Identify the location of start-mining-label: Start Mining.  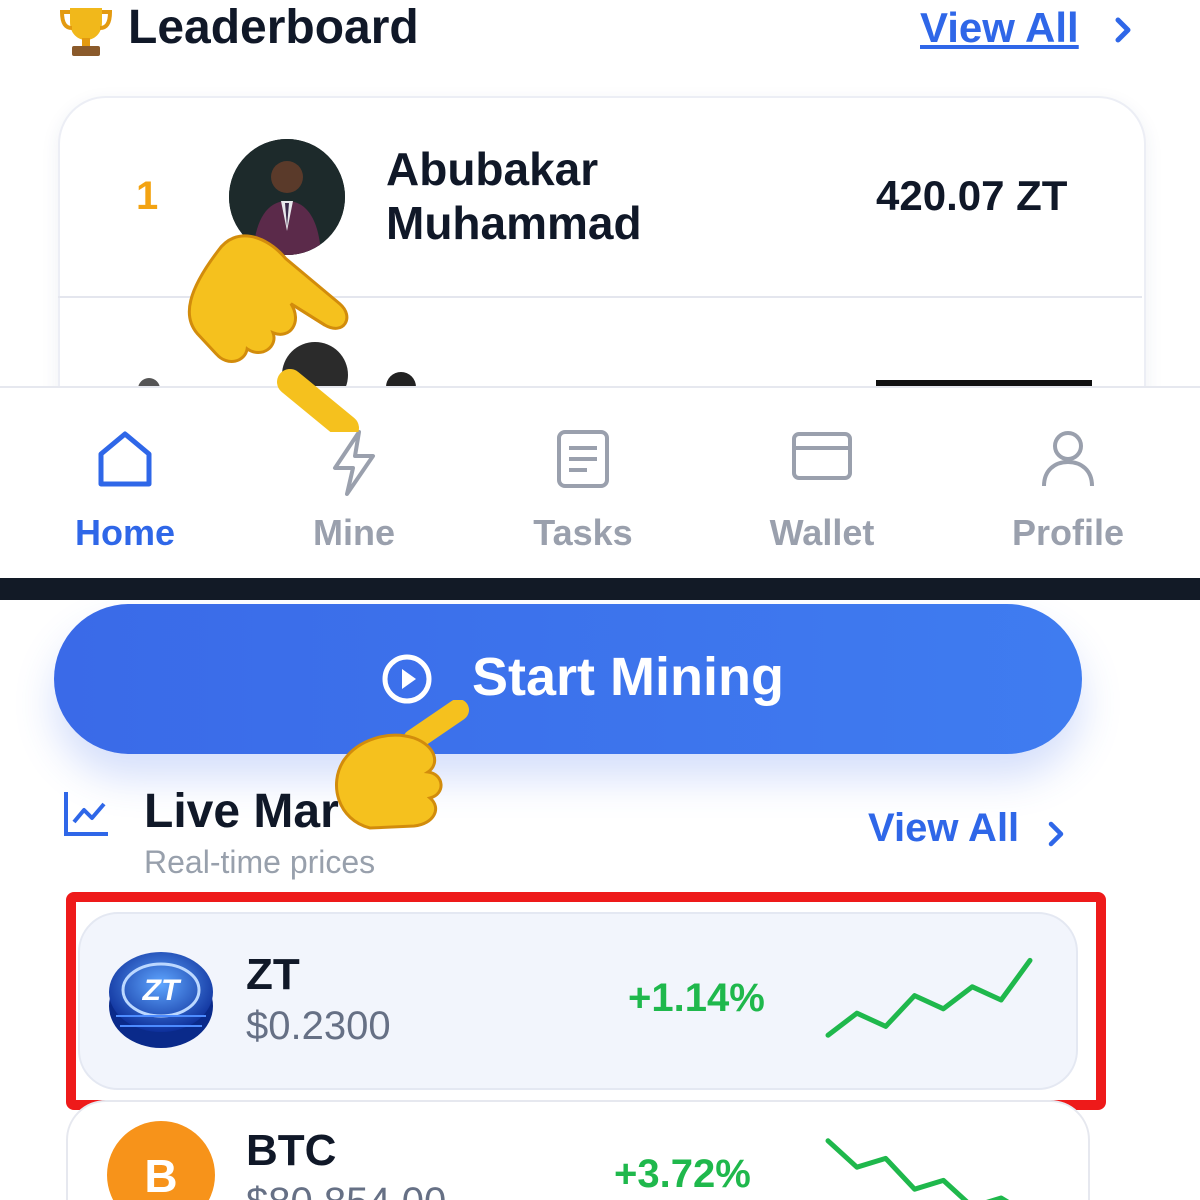
(628, 677).